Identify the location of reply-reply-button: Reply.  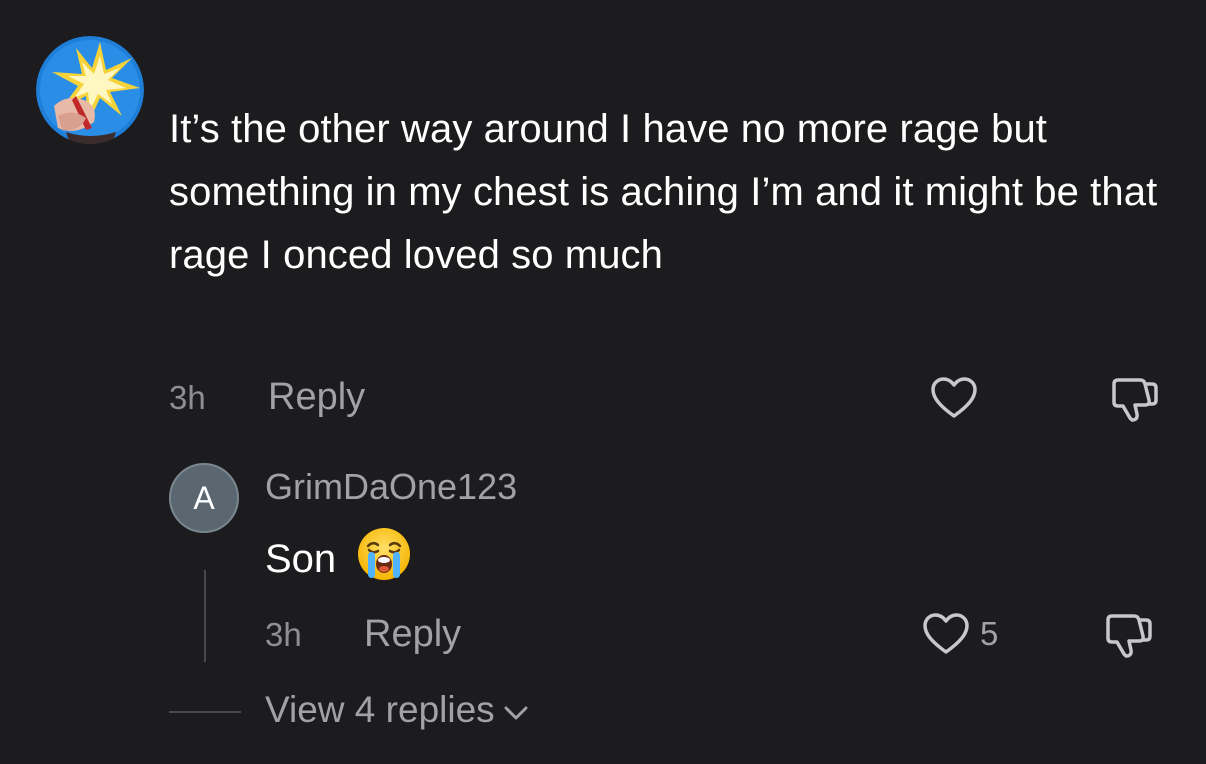
(412, 634).